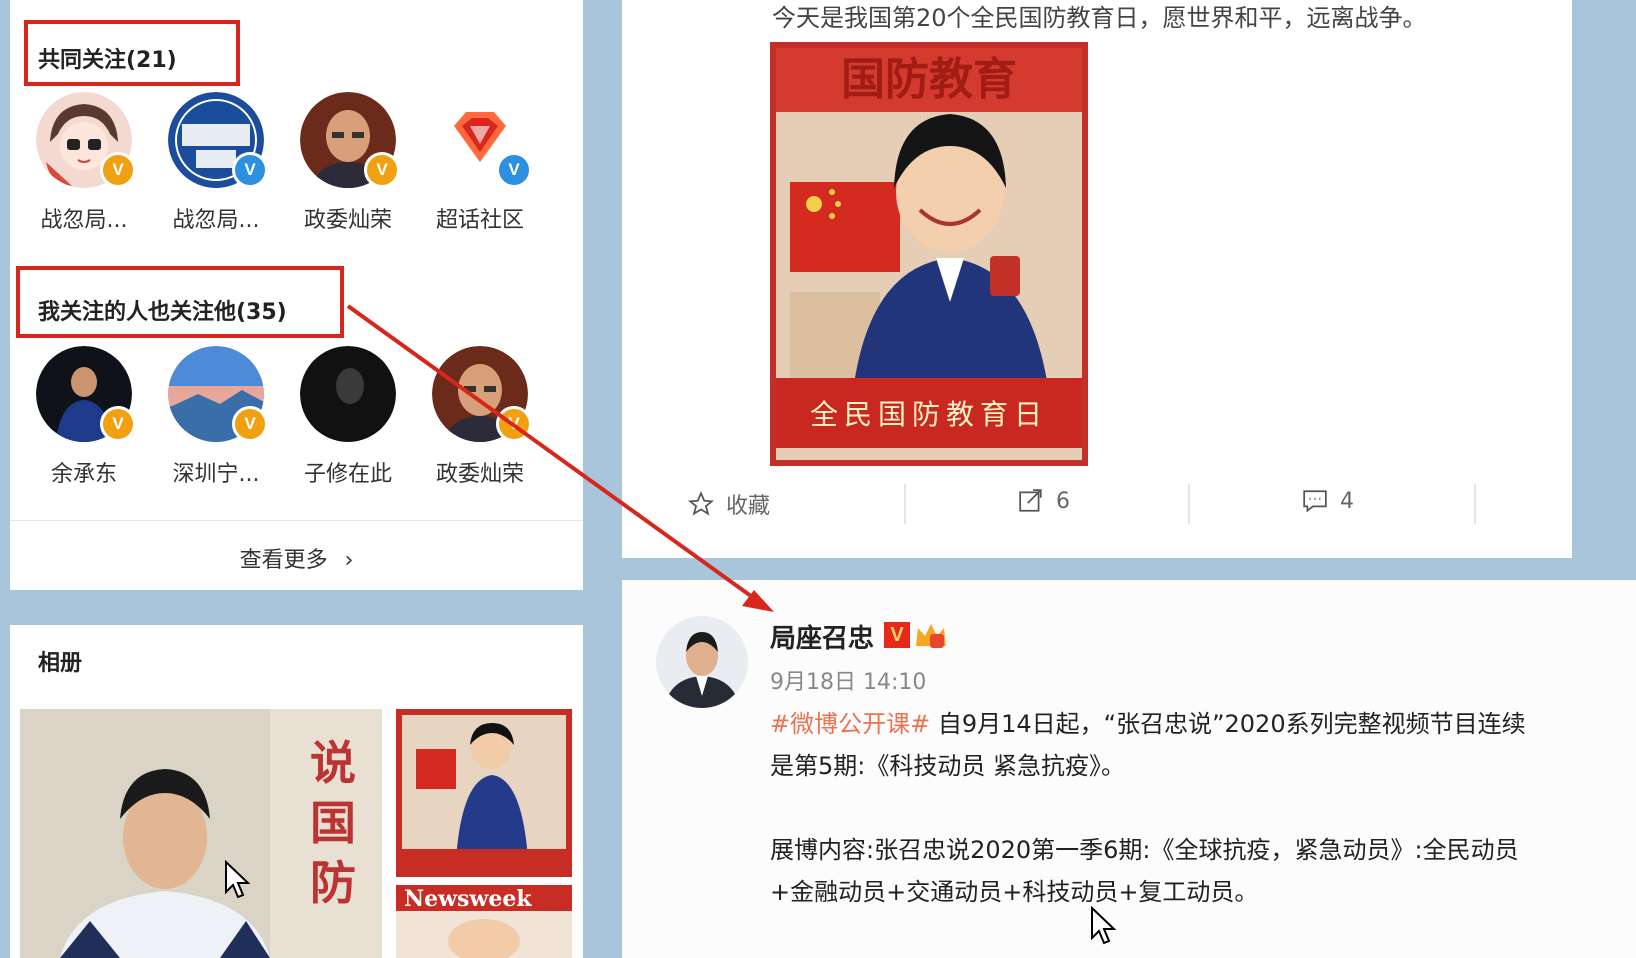  I want to click on comment-button: 4, so click(1328, 501).